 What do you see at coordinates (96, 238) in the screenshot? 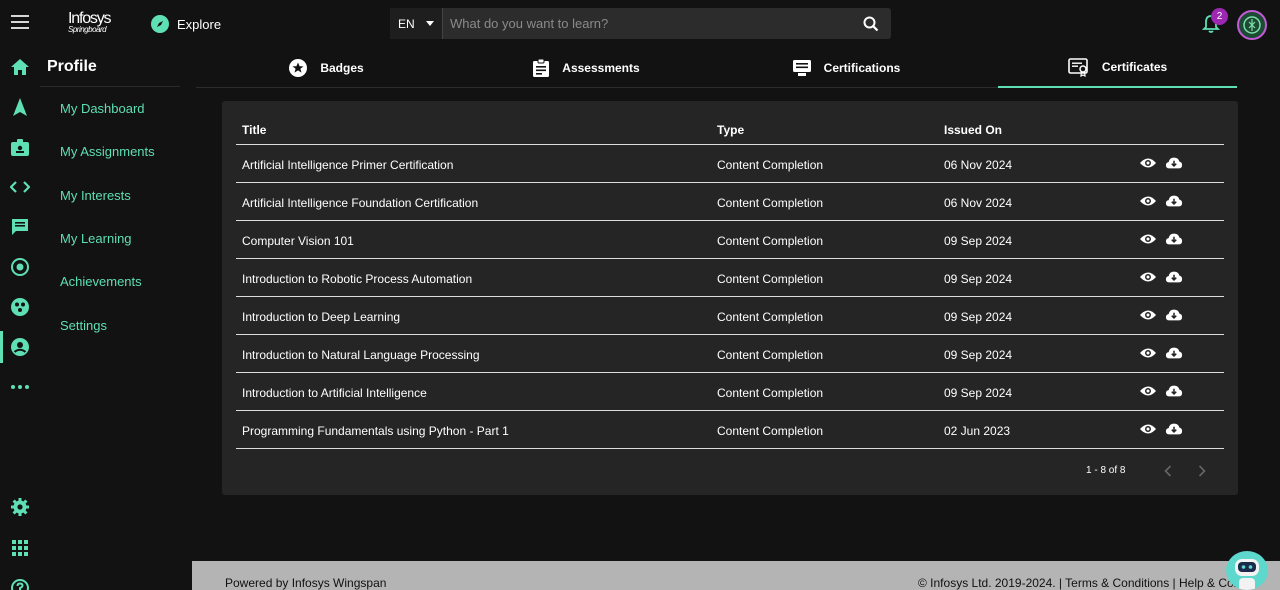
I see `nav-my-learning: My Learning` at bounding box center [96, 238].